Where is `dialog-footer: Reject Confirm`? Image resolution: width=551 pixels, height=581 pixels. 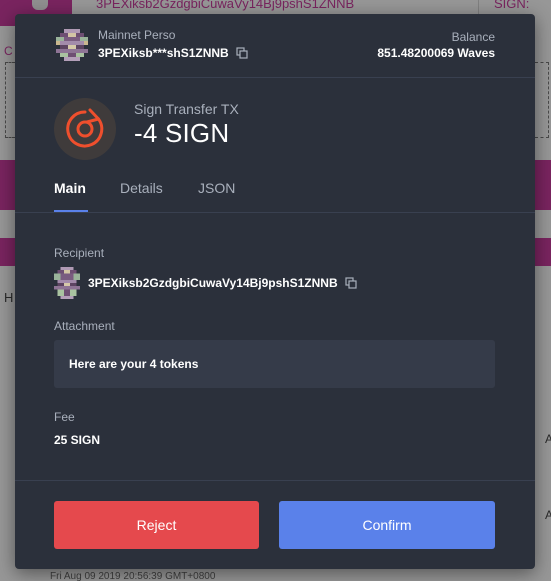 dialog-footer: Reject Confirm is located at coordinates (275, 524).